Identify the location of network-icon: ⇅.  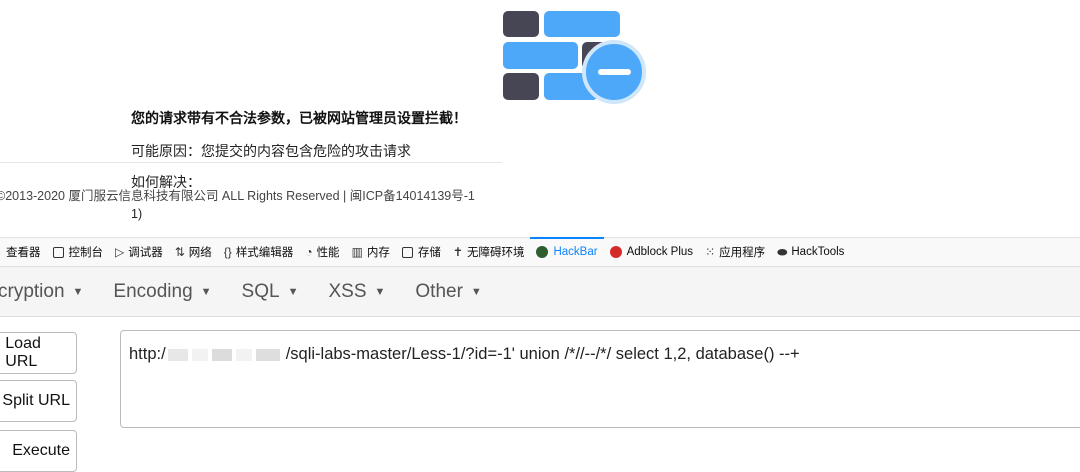
(180, 252).